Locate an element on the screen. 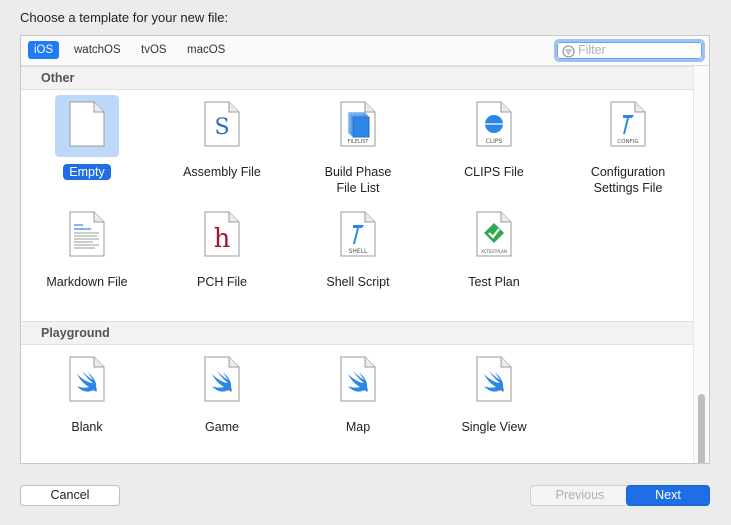  svg-text: CLIPS is located at coordinates (494, 141).